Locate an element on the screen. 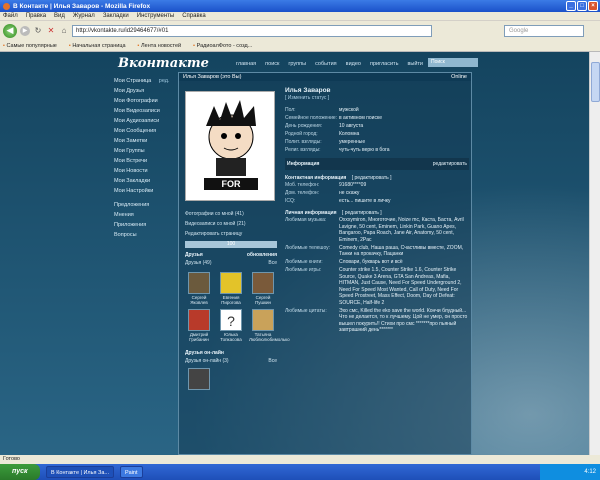 The width and height of the screenshot is (600, 480). personal-row: Любимые книги: Словари, букварь вот и всё is located at coordinates (377, 262).